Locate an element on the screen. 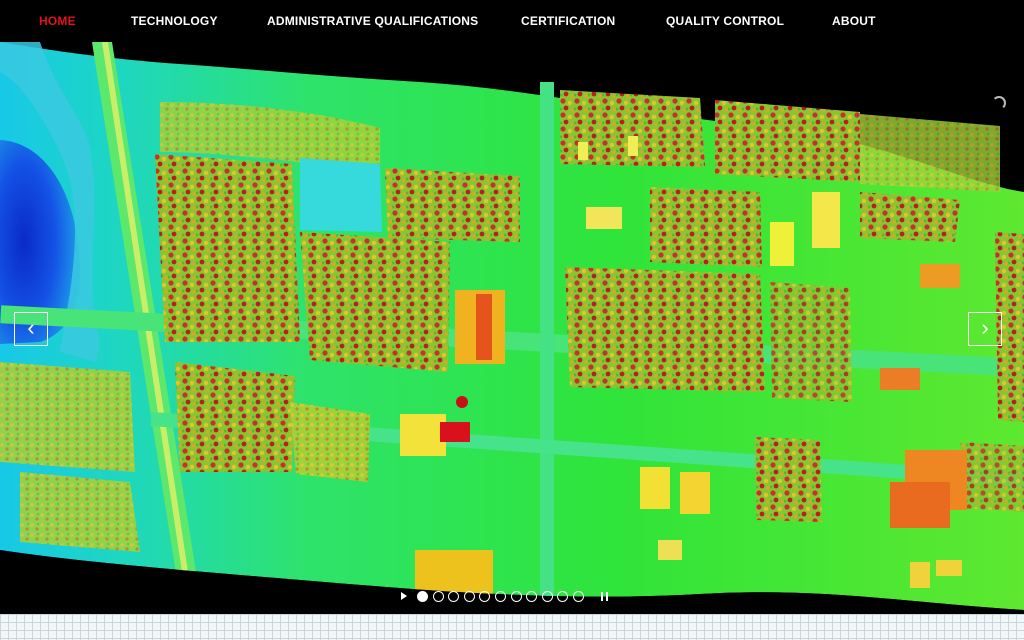 This screenshot has width=1024, height=640. loading-spinner-icon is located at coordinates (999, 103).